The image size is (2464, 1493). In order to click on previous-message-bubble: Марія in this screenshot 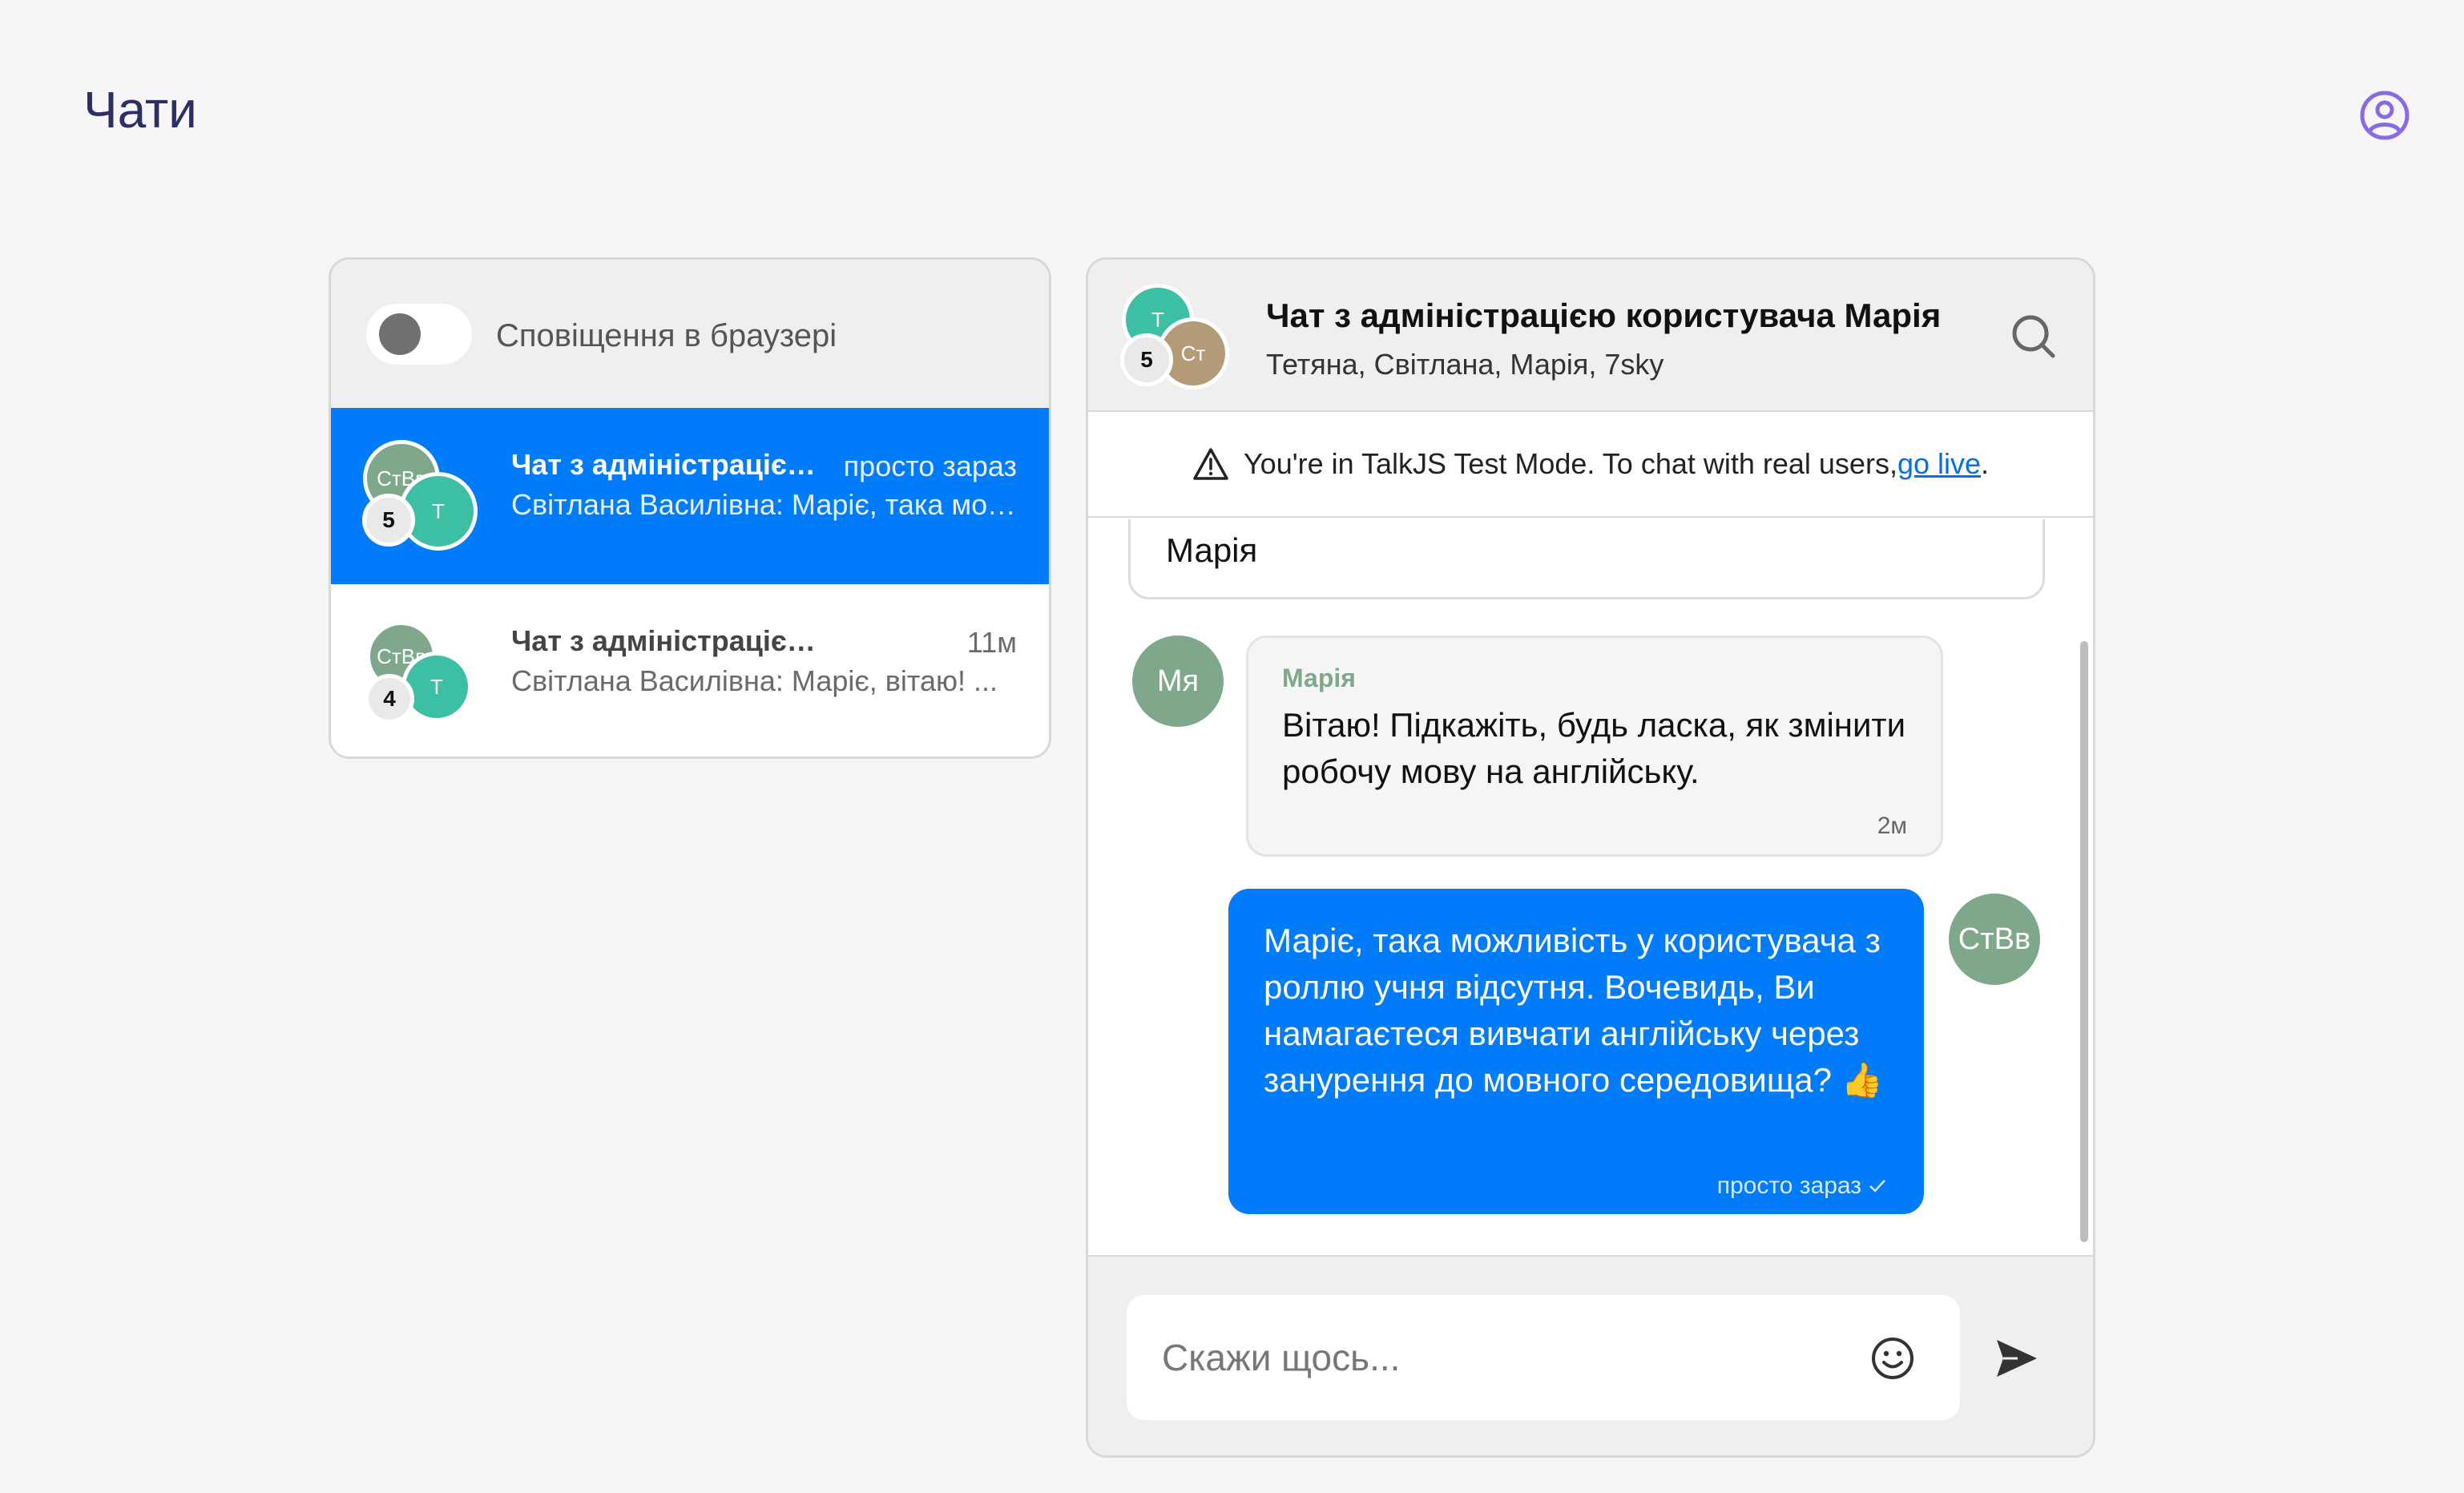, I will do `click(1586, 559)`.